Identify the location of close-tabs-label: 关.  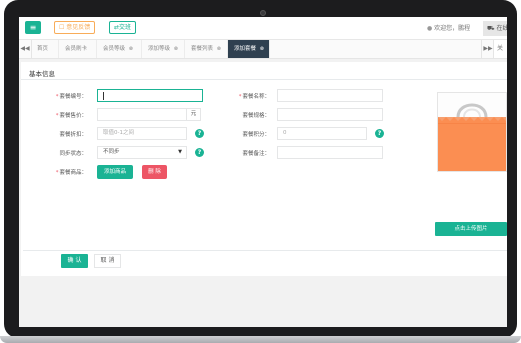
(500, 48).